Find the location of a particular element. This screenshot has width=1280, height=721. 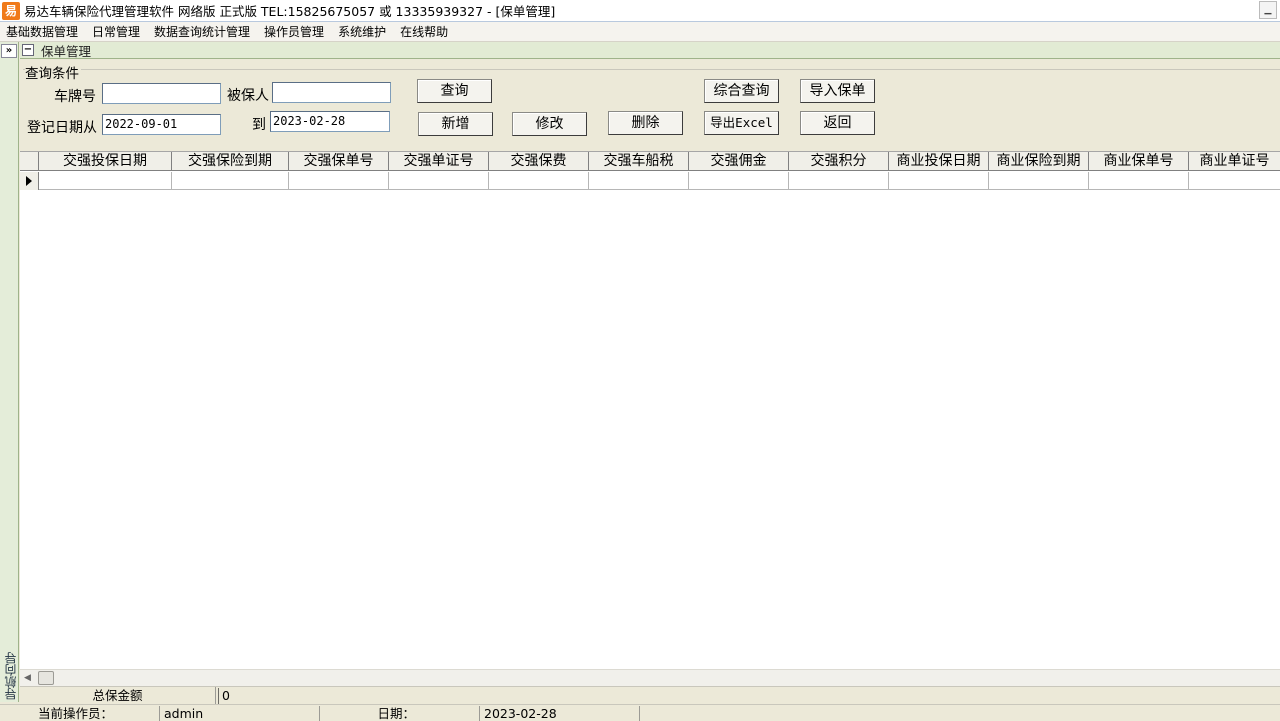

scroll-thumb is located at coordinates (46, 678).